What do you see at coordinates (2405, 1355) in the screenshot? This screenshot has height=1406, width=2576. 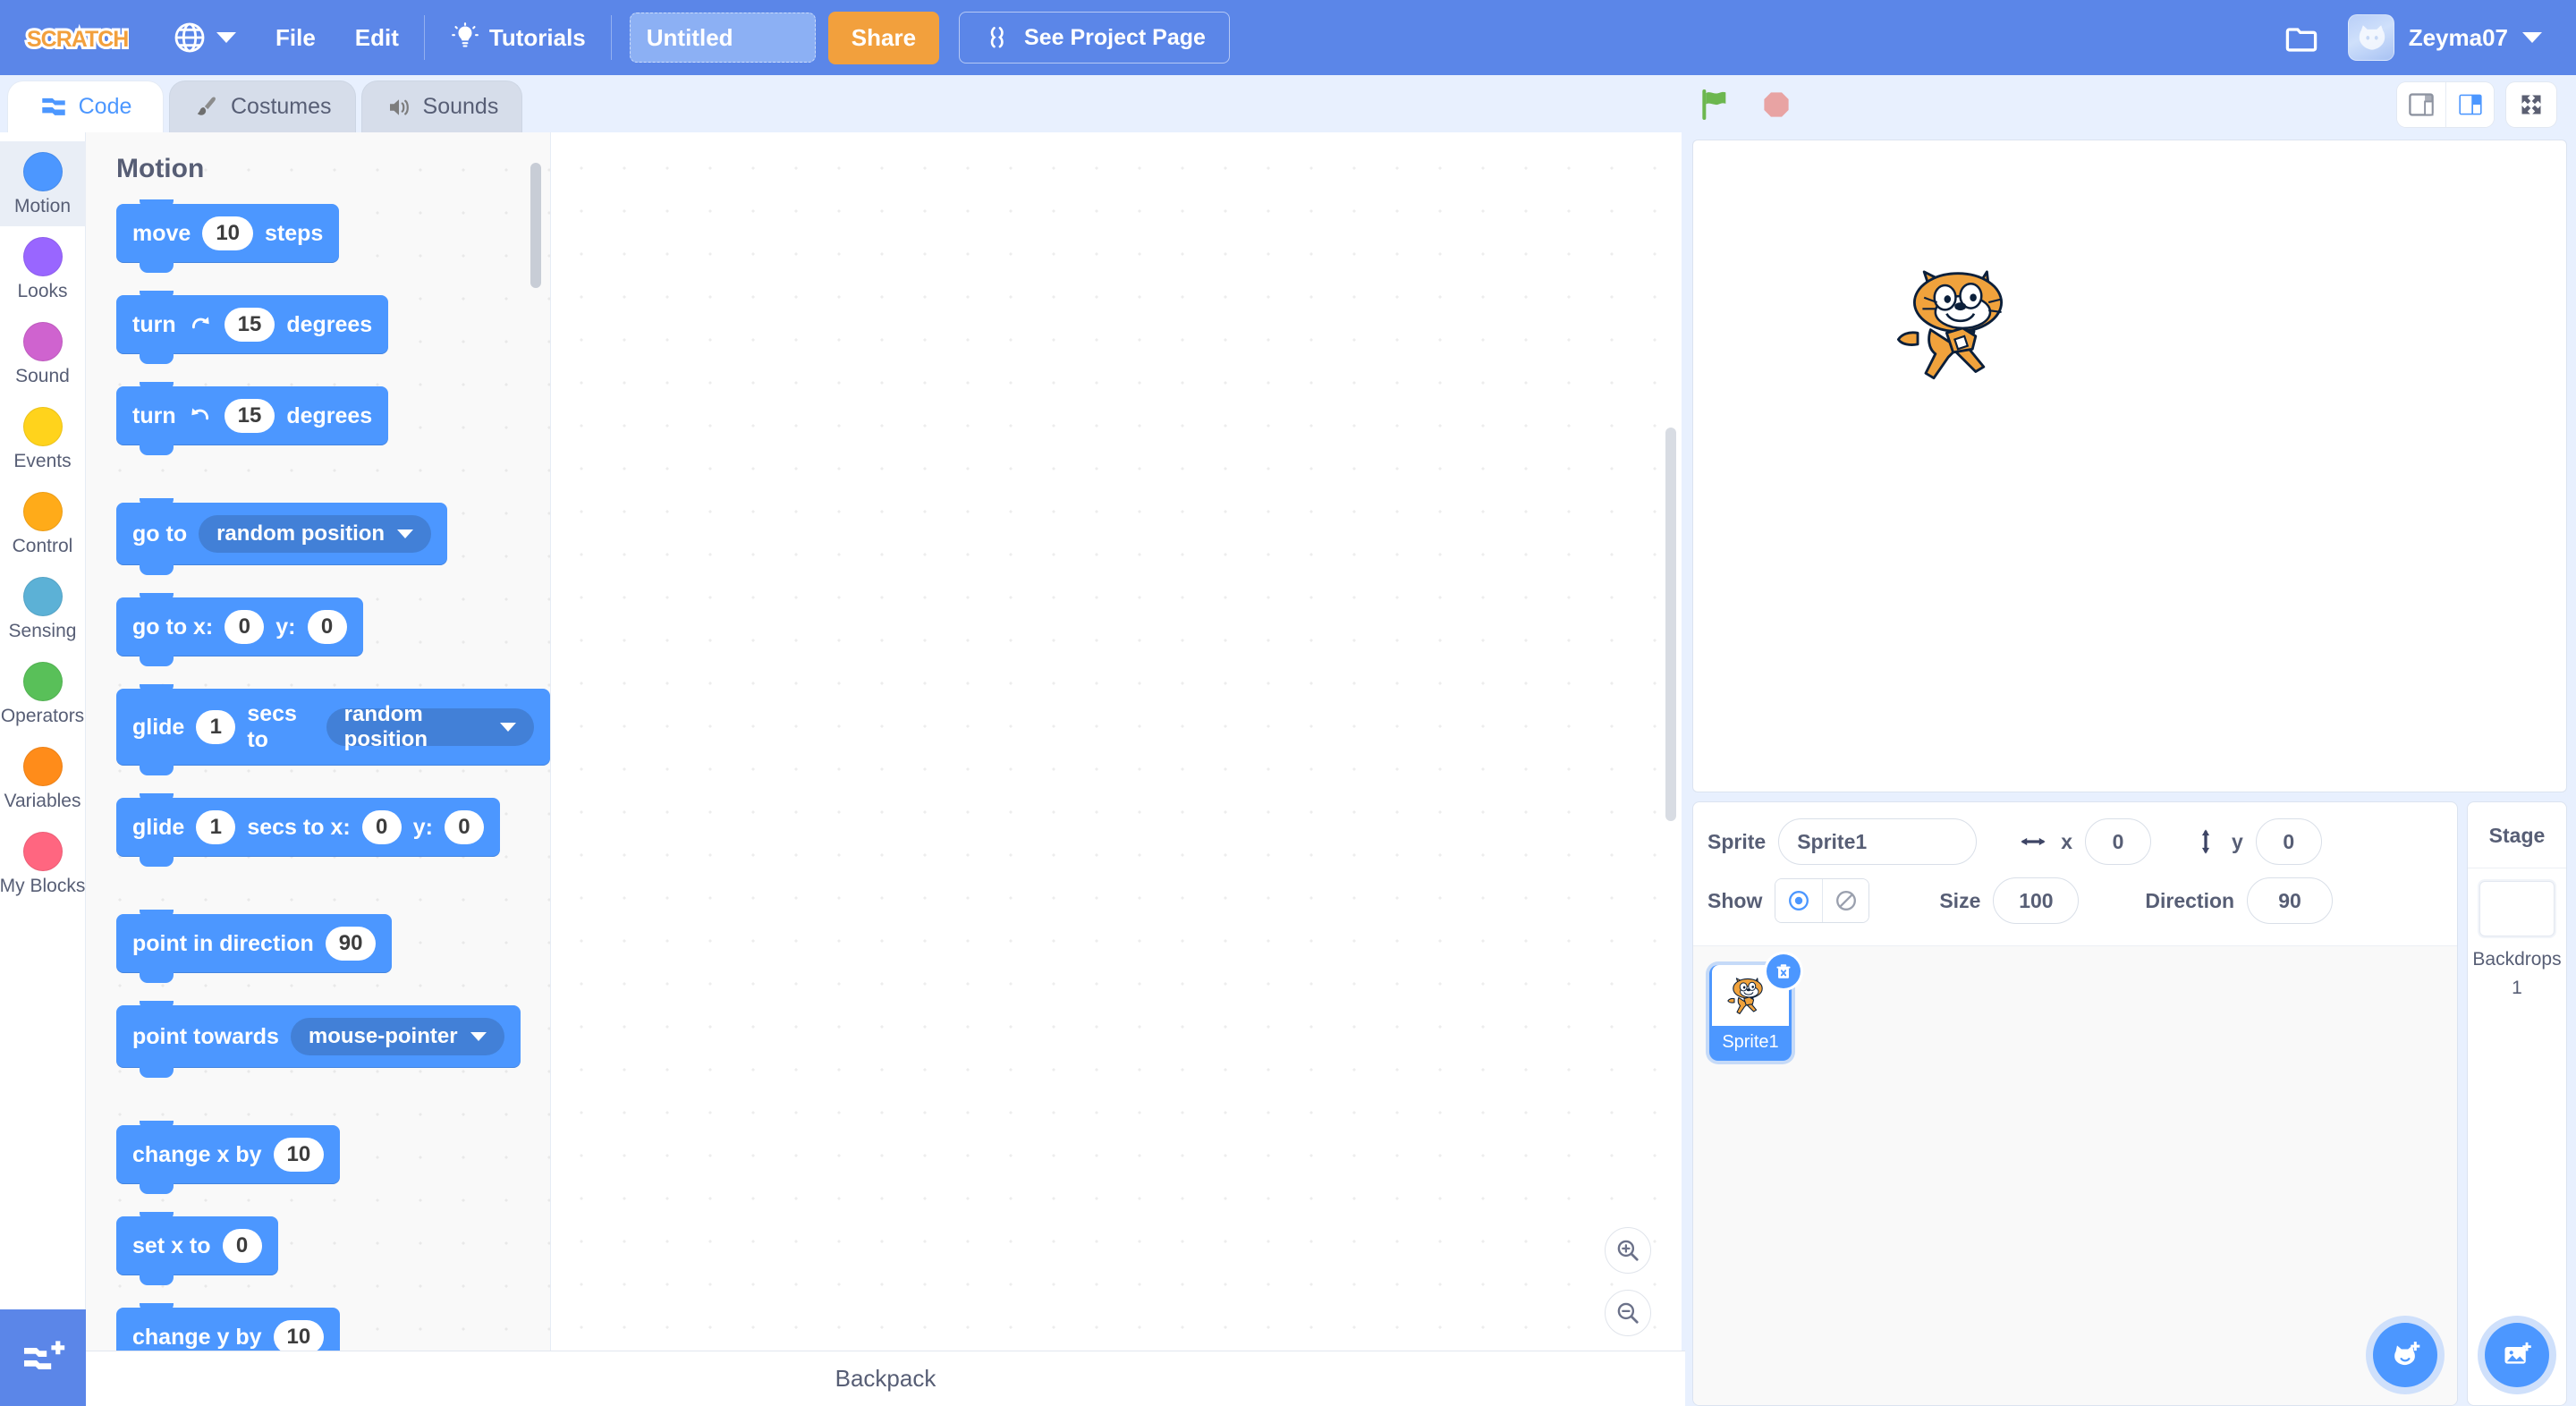 I see `choose-a-sprite-button` at bounding box center [2405, 1355].